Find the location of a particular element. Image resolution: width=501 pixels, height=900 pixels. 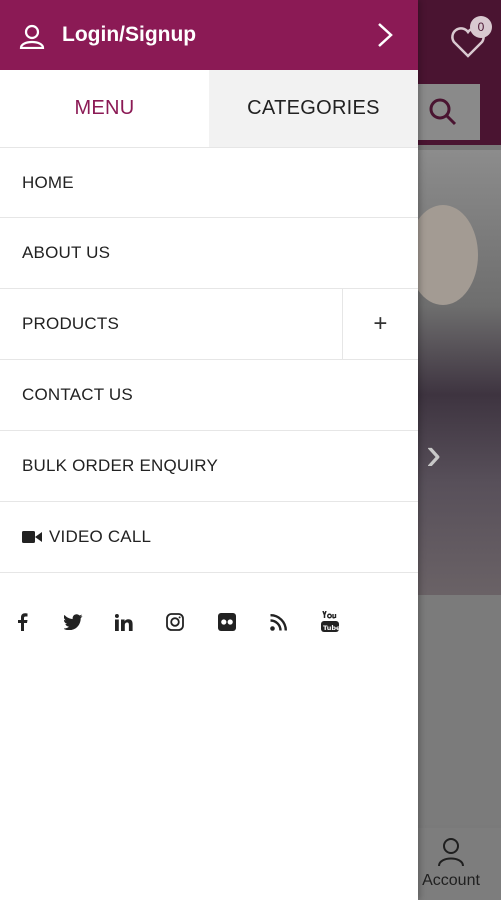

login-signup-row: Login/Signup is located at coordinates (209, 35).